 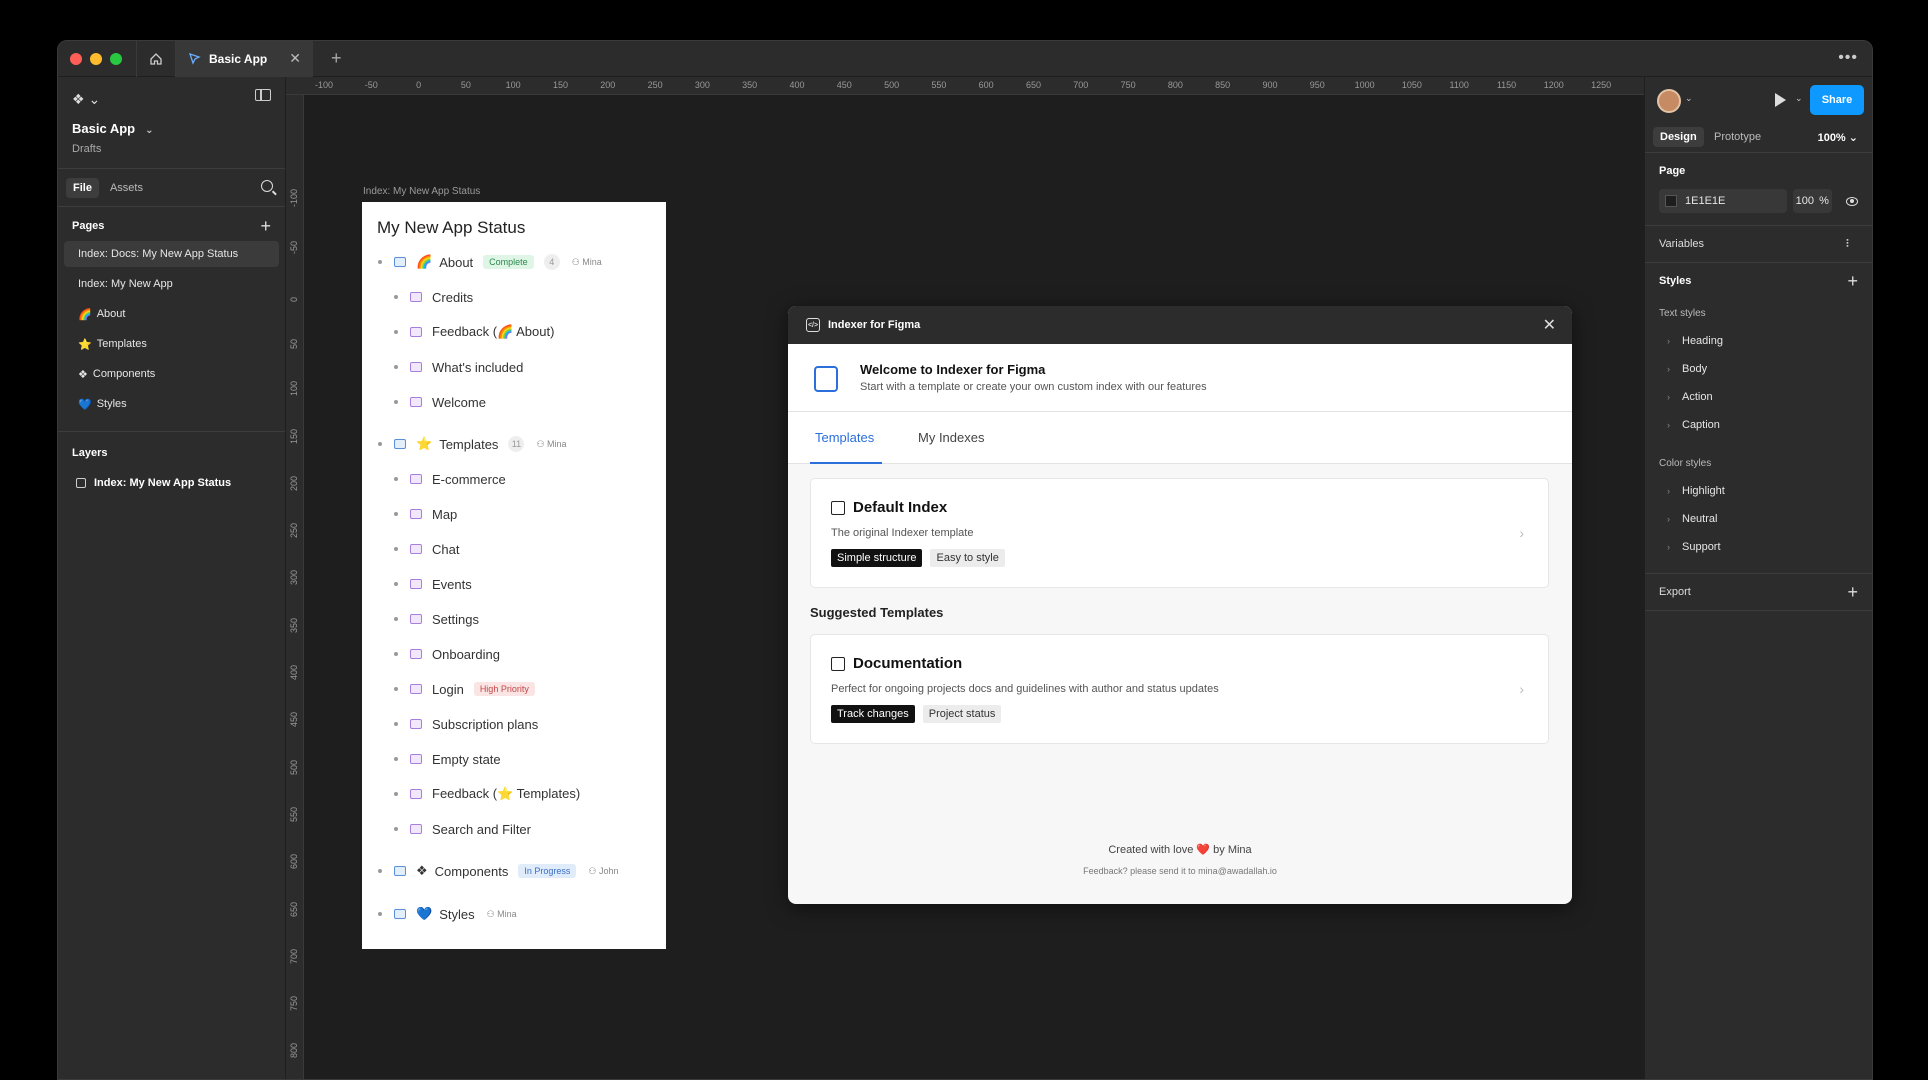 I want to click on index-page-row: What's included, so click(x=458, y=367).